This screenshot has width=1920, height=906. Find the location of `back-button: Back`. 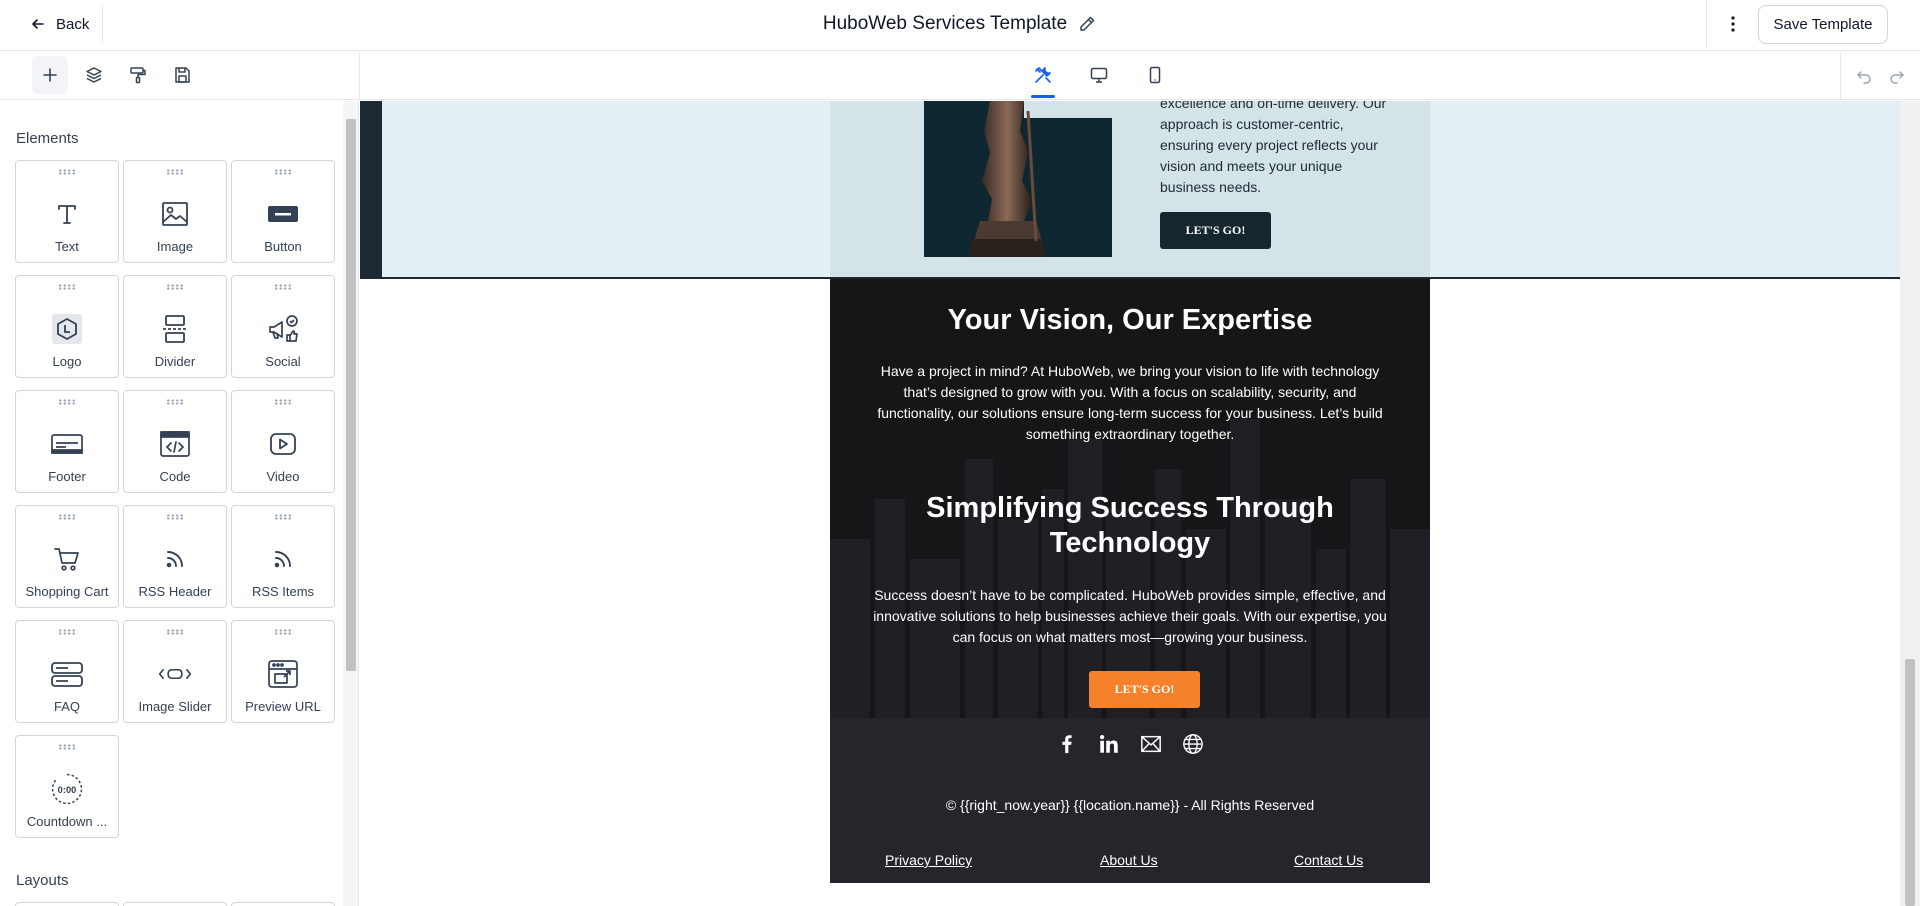

back-button: Back is located at coordinates (57, 24).